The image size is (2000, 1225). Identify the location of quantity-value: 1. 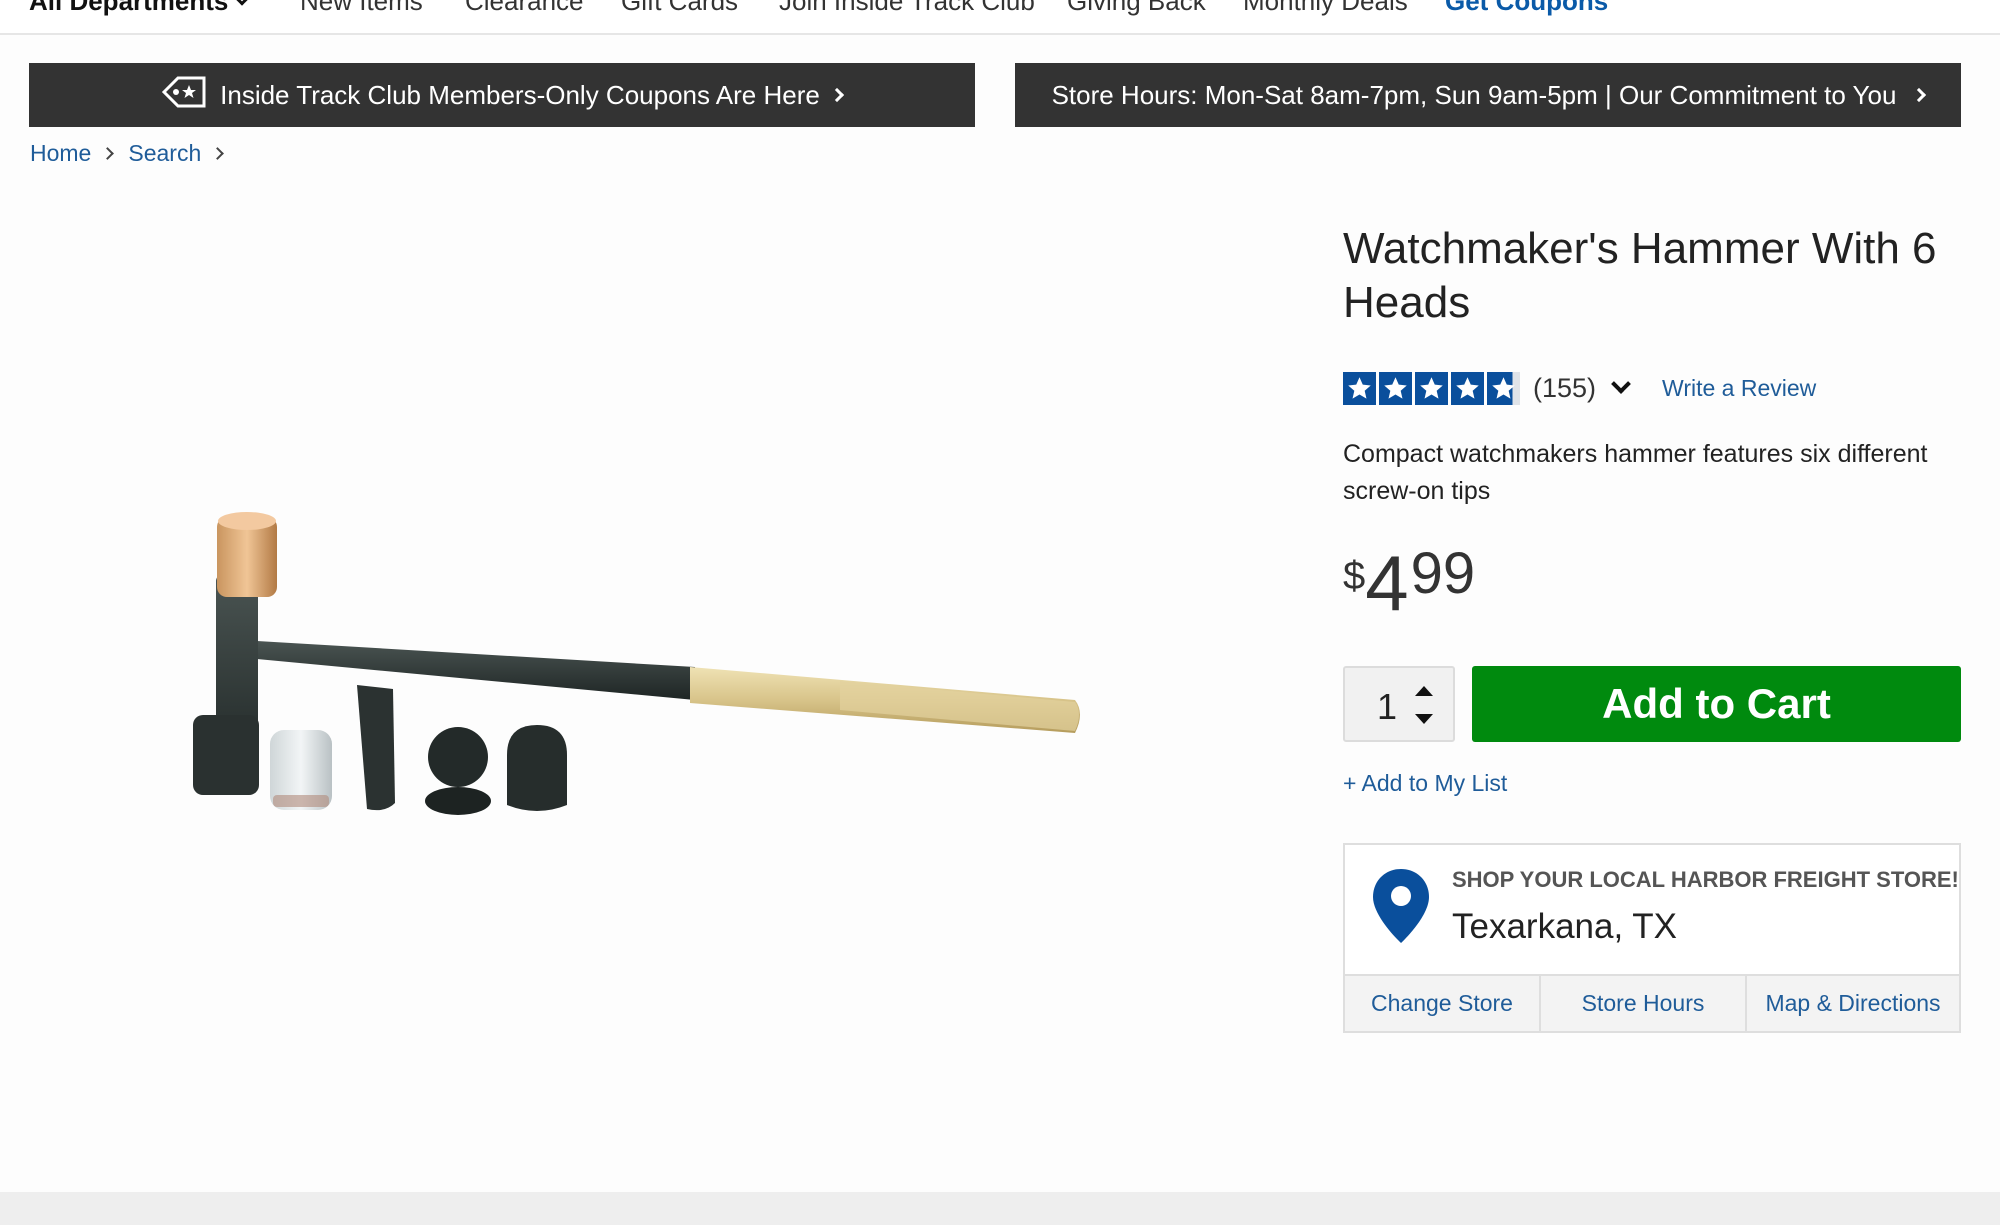
(1387, 707).